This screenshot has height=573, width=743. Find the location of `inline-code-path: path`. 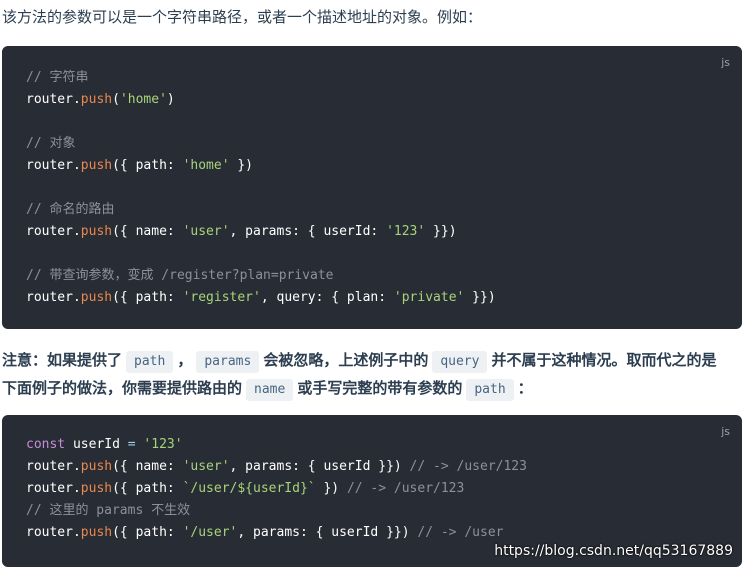

inline-code-path: path is located at coordinates (150, 362).